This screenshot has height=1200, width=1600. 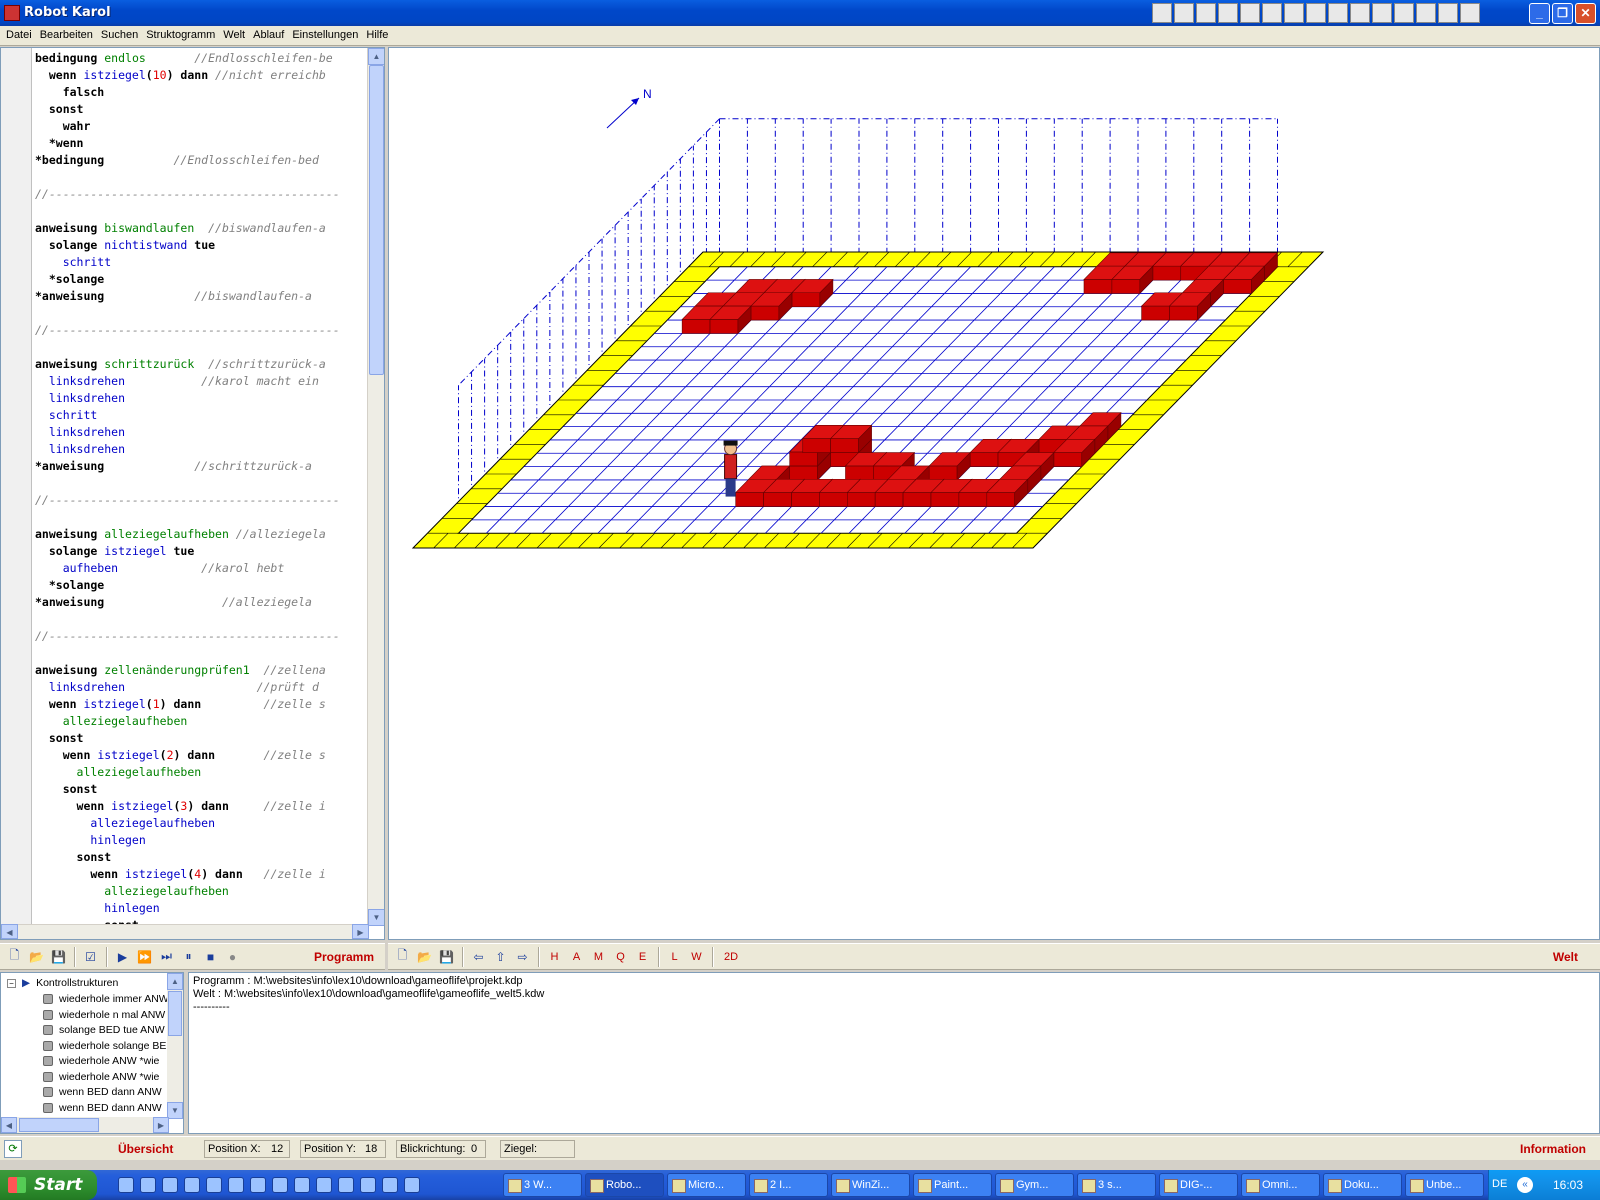 I want to click on information-label: Information, so click(x=1553, y=1149).